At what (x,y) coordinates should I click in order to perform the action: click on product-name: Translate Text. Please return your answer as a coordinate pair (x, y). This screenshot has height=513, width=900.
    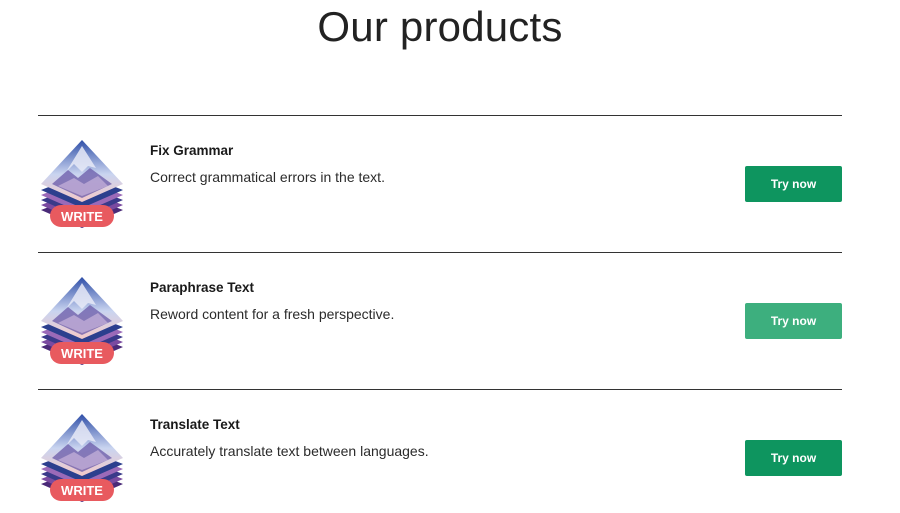
    Looking at the image, I should click on (195, 424).